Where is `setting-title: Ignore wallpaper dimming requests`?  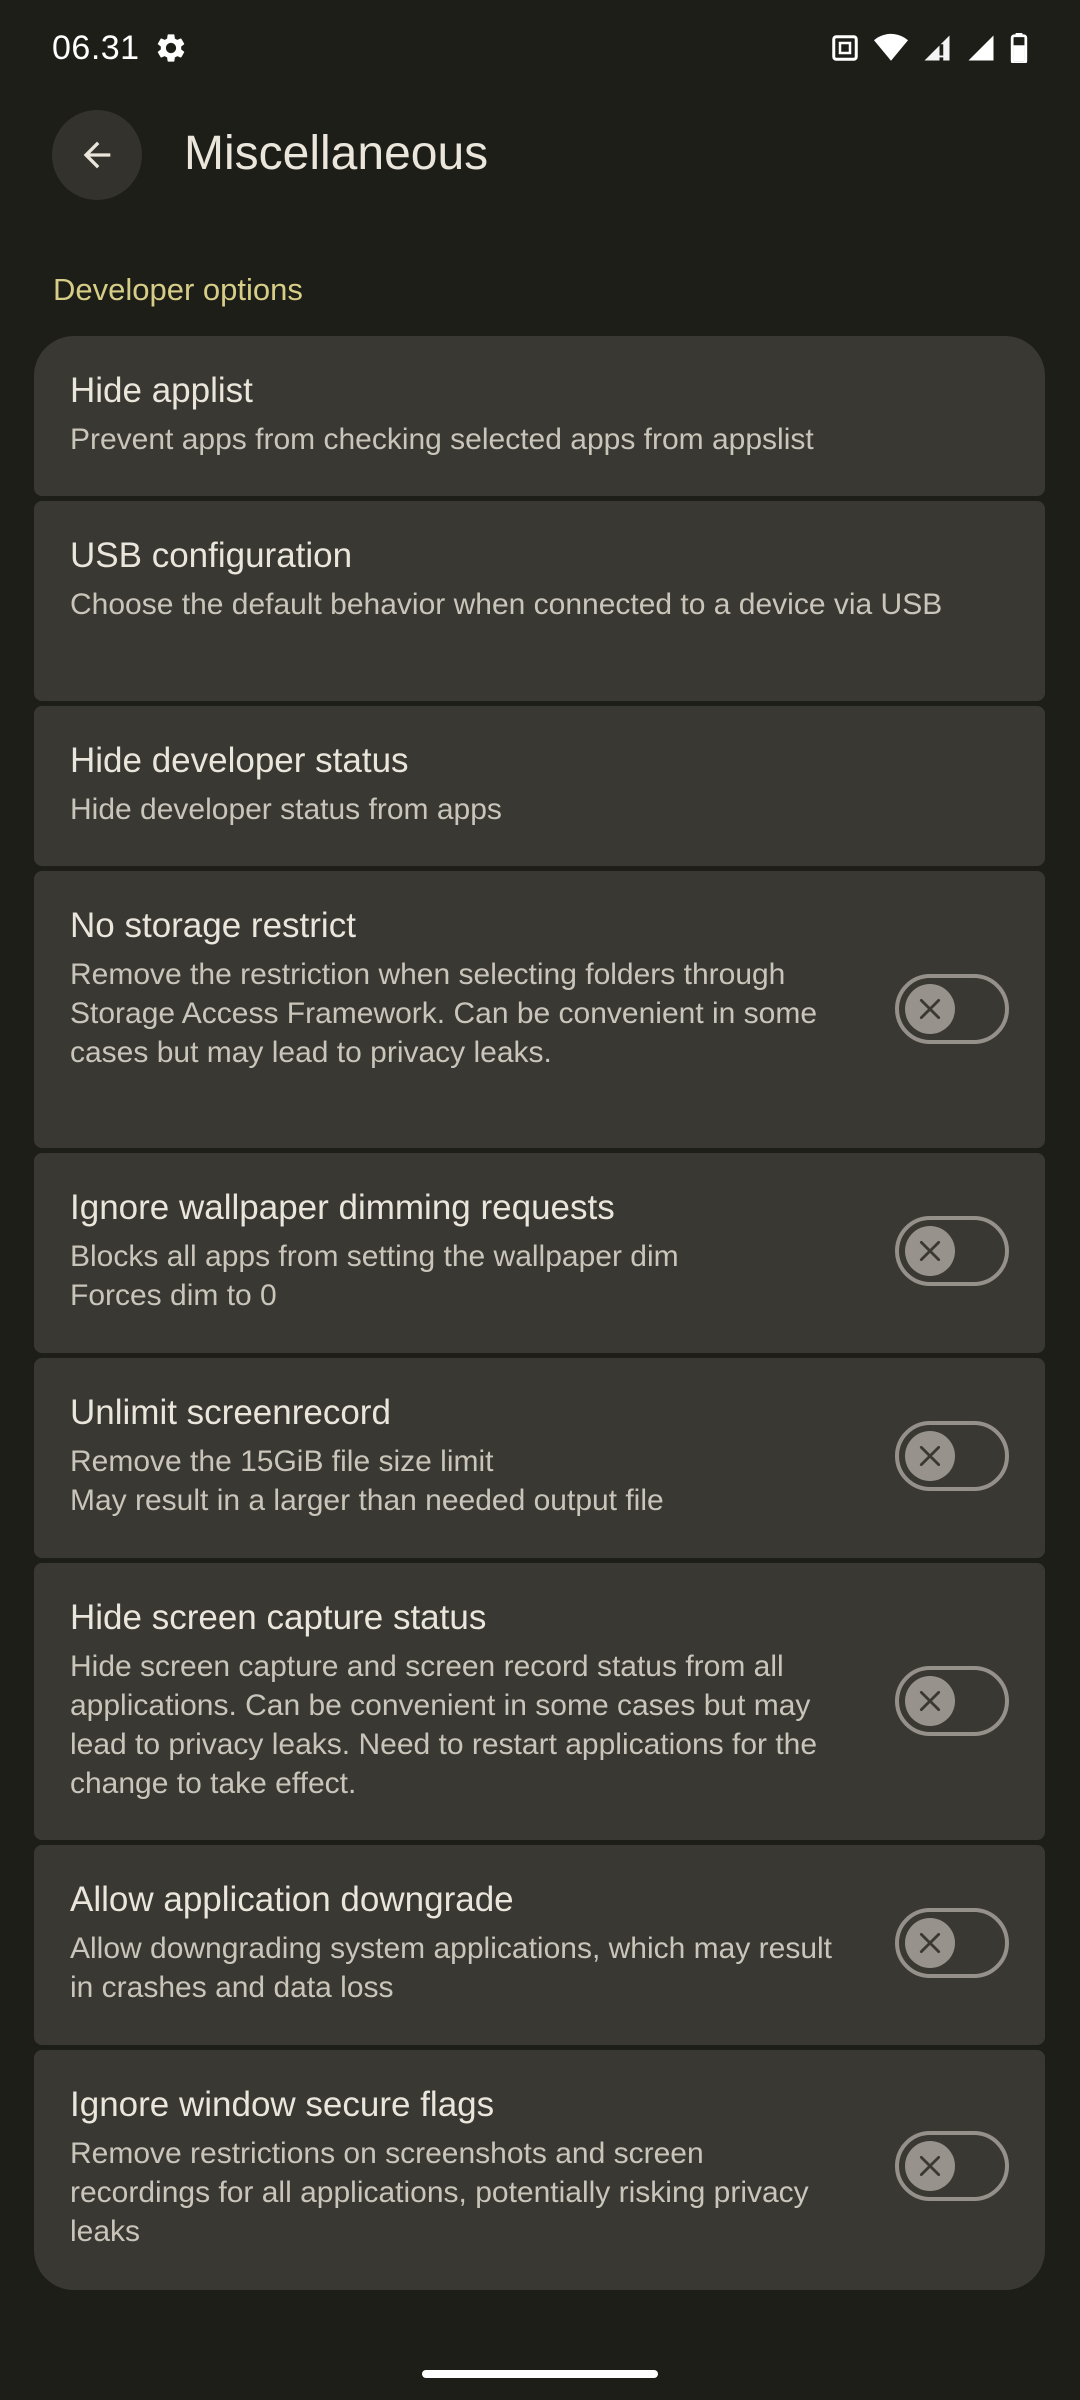 setting-title: Ignore wallpaper dimming requests is located at coordinates (342, 1207).